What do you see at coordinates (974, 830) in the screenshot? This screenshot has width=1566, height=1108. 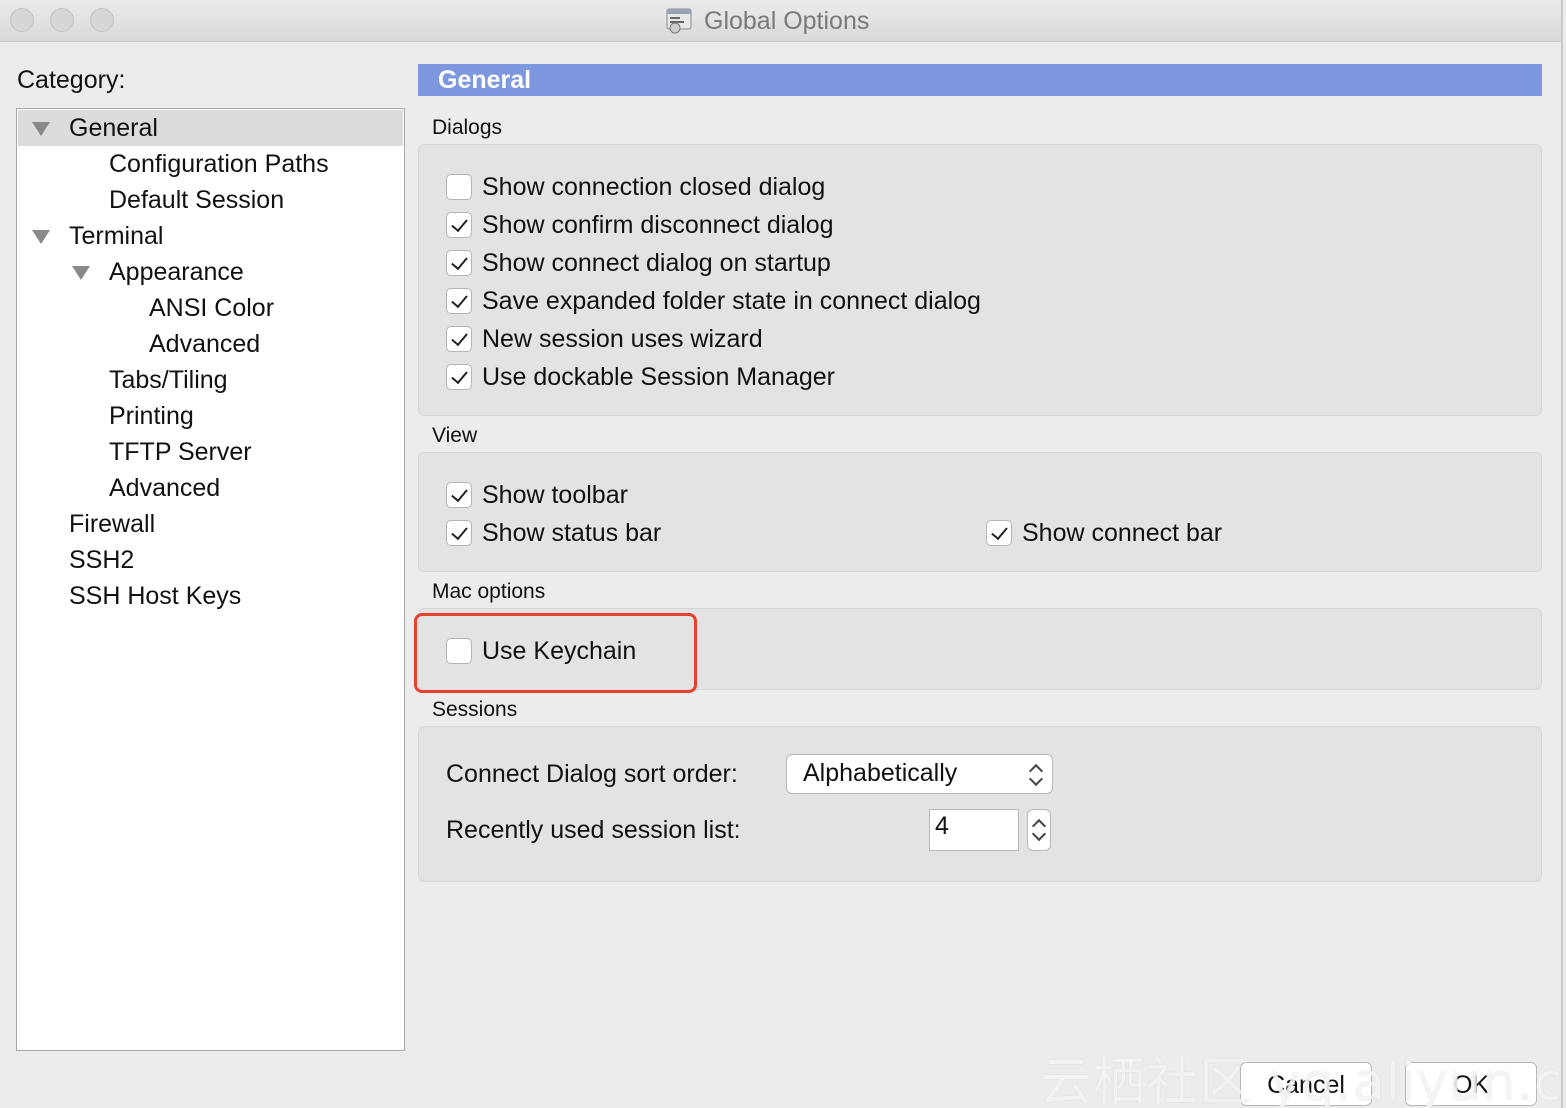 I see `recent-list-input: 4` at bounding box center [974, 830].